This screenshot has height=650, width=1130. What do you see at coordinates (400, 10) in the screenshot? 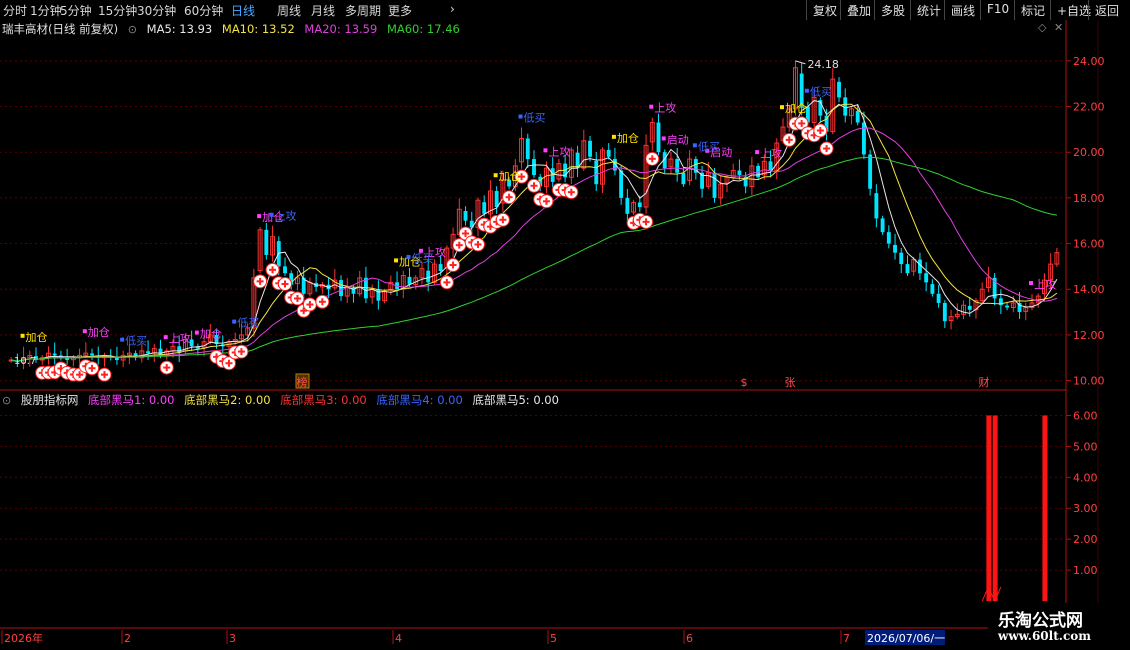
I see `toolbar-item: 更多` at bounding box center [400, 10].